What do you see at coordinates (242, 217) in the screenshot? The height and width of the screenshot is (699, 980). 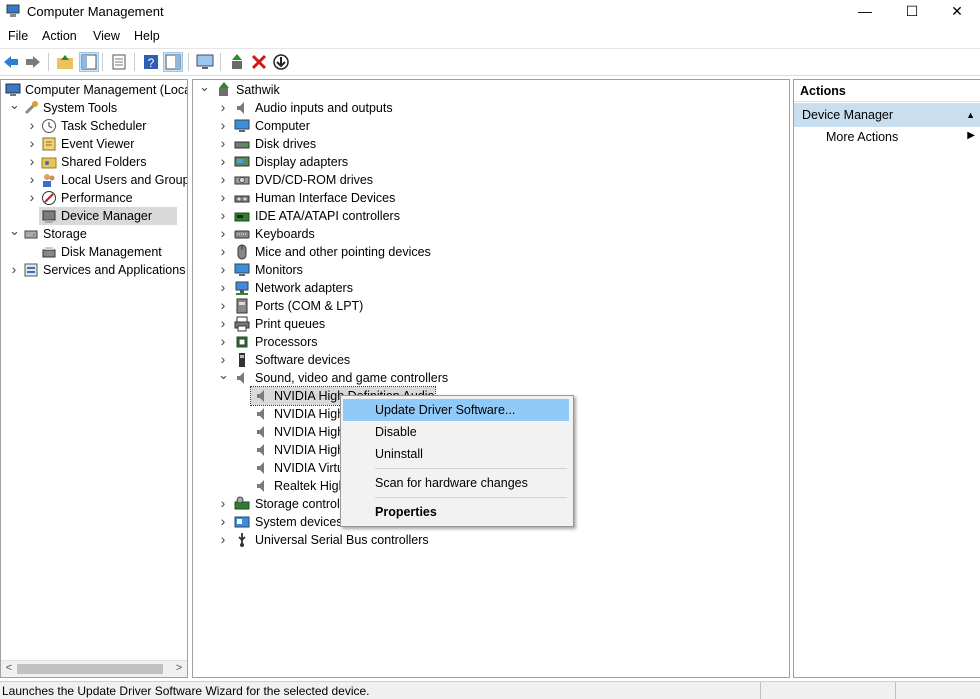 I see `ide-icon` at bounding box center [242, 217].